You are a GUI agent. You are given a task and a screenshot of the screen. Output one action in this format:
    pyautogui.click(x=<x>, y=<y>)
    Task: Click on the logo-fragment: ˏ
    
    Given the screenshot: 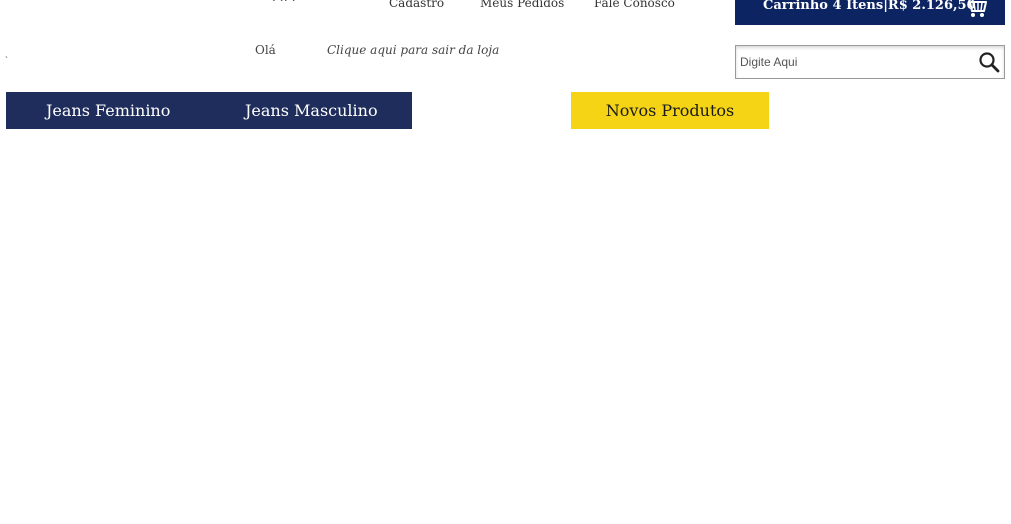 What is the action you would take?
    pyautogui.click(x=6, y=54)
    